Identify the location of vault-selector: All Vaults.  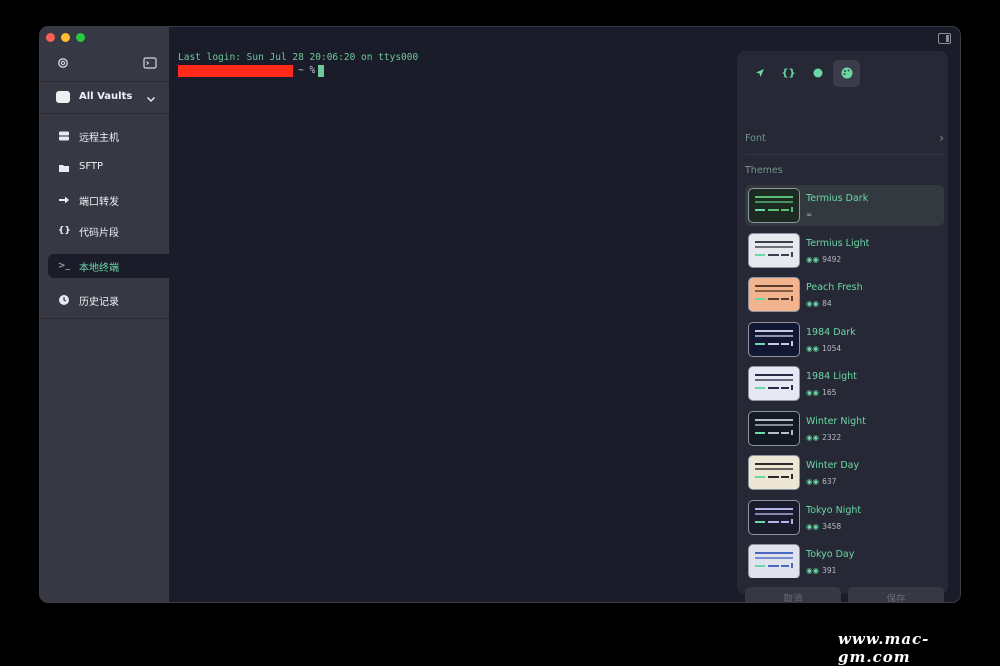
(104, 98).